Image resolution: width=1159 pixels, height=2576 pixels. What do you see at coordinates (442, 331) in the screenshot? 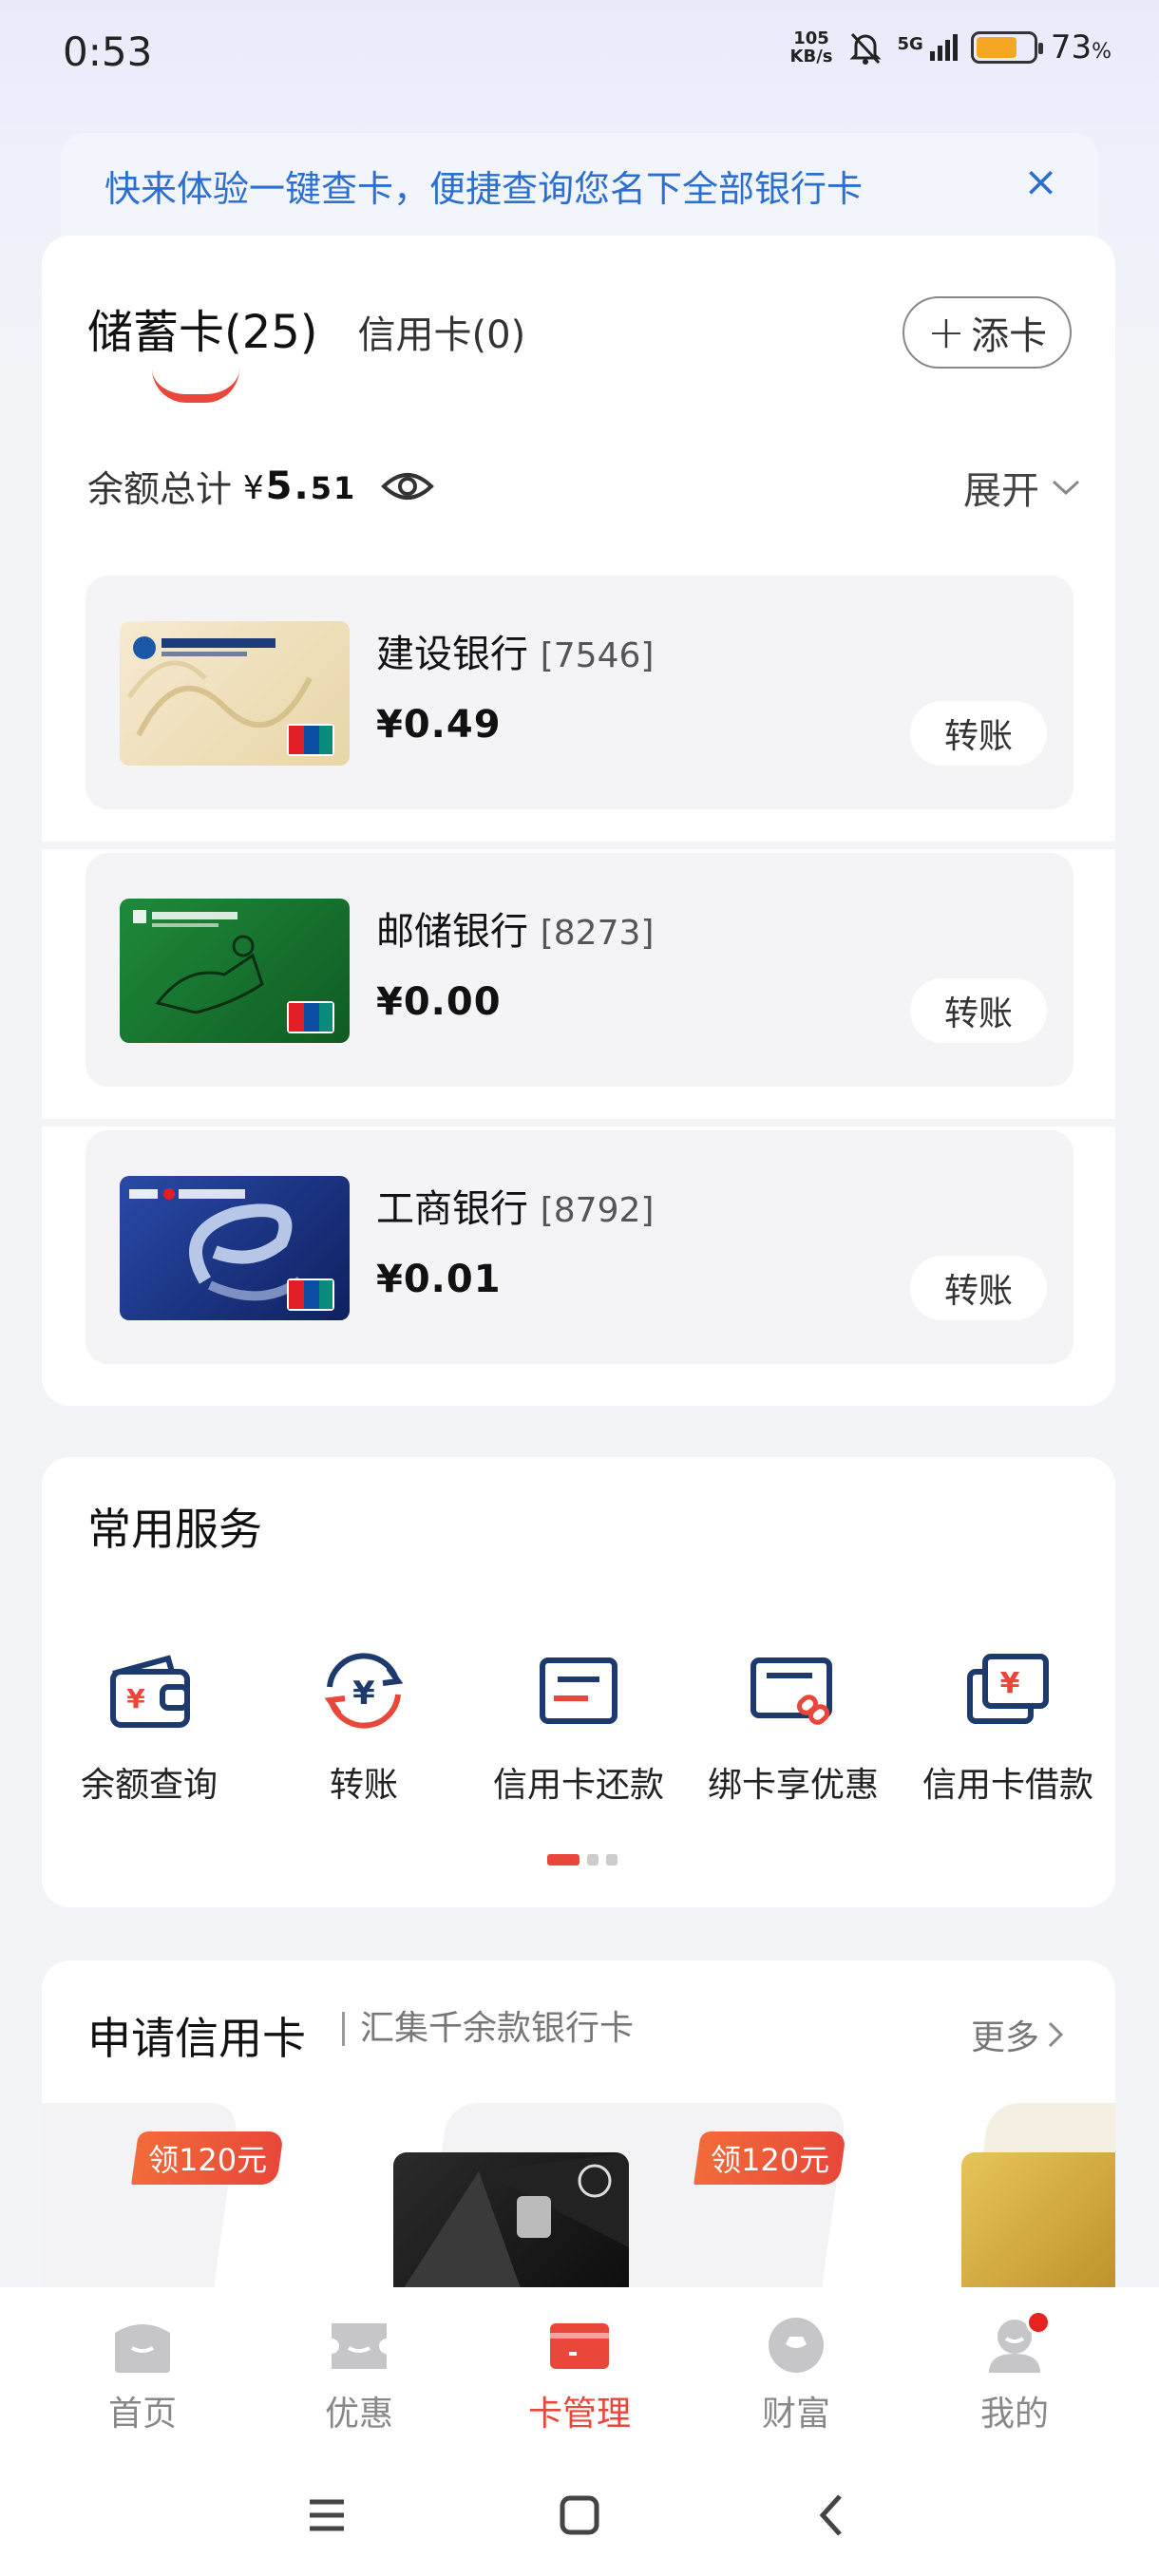
I see `tab-credit-cards: 信用卡(0)` at bounding box center [442, 331].